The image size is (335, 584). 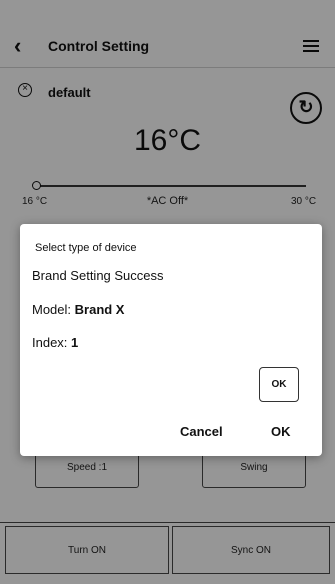 What do you see at coordinates (75, 342) in the screenshot?
I see `index-value: 1` at bounding box center [75, 342].